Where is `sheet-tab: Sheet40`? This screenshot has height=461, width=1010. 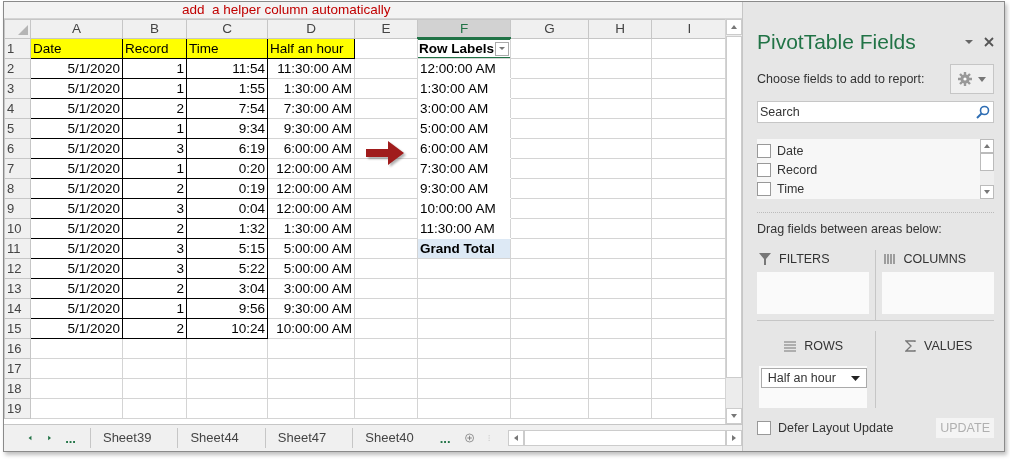
sheet-tab: Sheet40 is located at coordinates (389, 438).